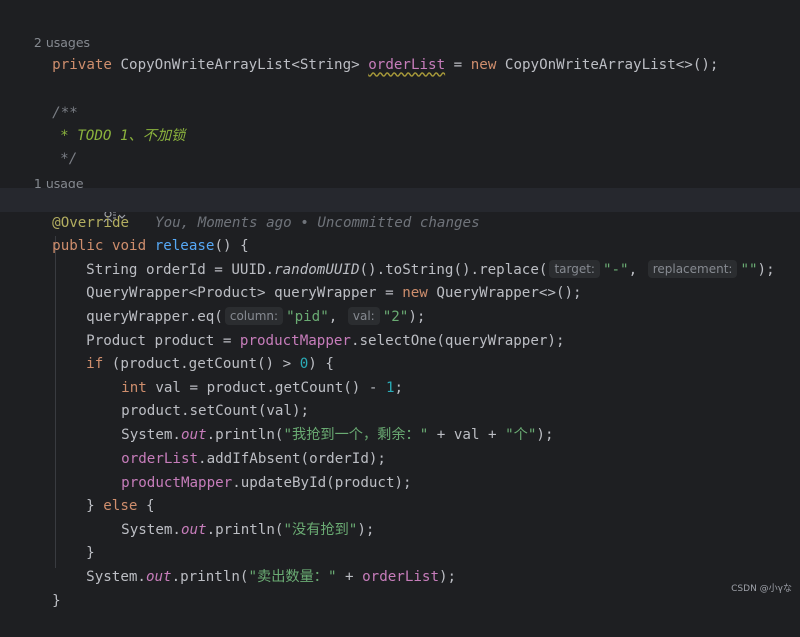 The height and width of the screenshot is (637, 800). Describe the element at coordinates (611, 64) in the screenshot. I see `constructor-call: CopyOnWriteArrayList<>();` at that location.